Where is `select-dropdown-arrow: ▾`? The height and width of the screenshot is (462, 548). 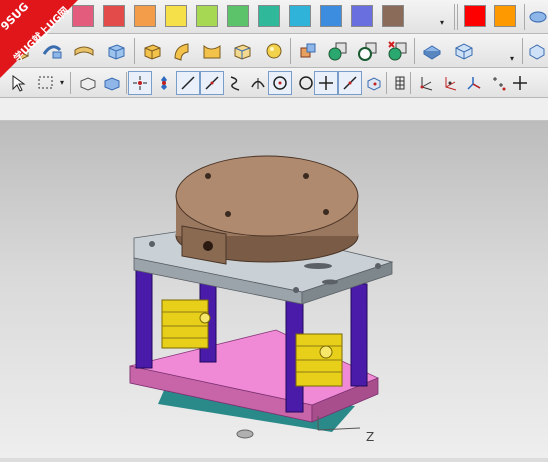
select-dropdown-arrow: ▾ is located at coordinates (62, 82).